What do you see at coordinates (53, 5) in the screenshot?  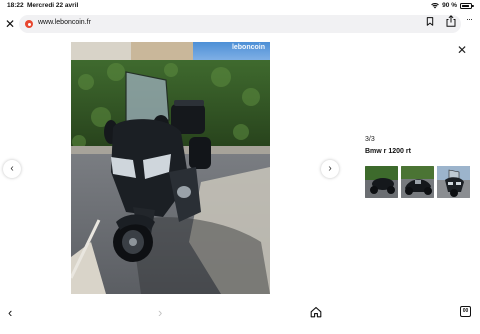 I see `status-date: Mercredi 22 avril` at bounding box center [53, 5].